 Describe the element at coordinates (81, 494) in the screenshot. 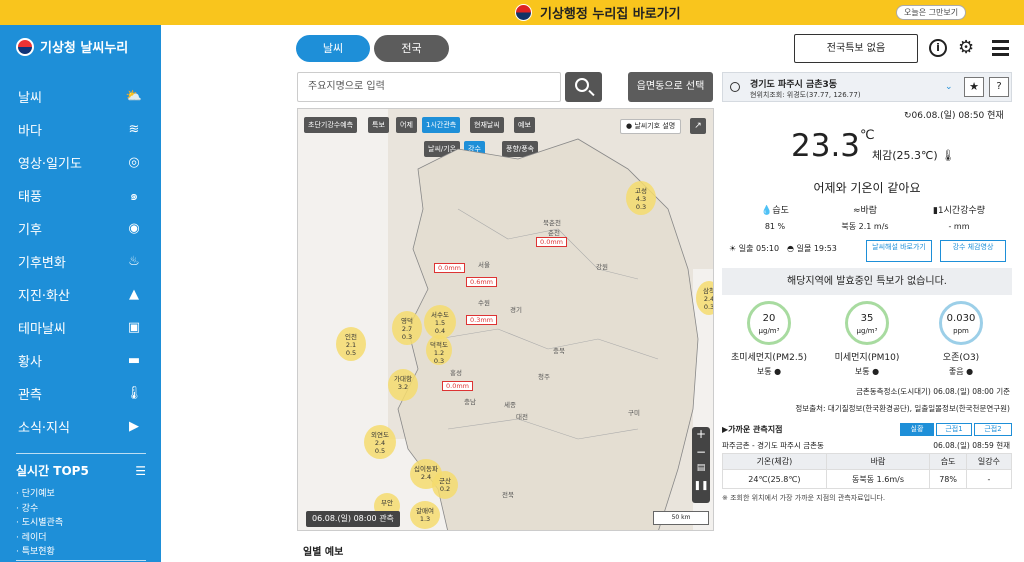

I see `top5-item: · 단기예보` at that location.